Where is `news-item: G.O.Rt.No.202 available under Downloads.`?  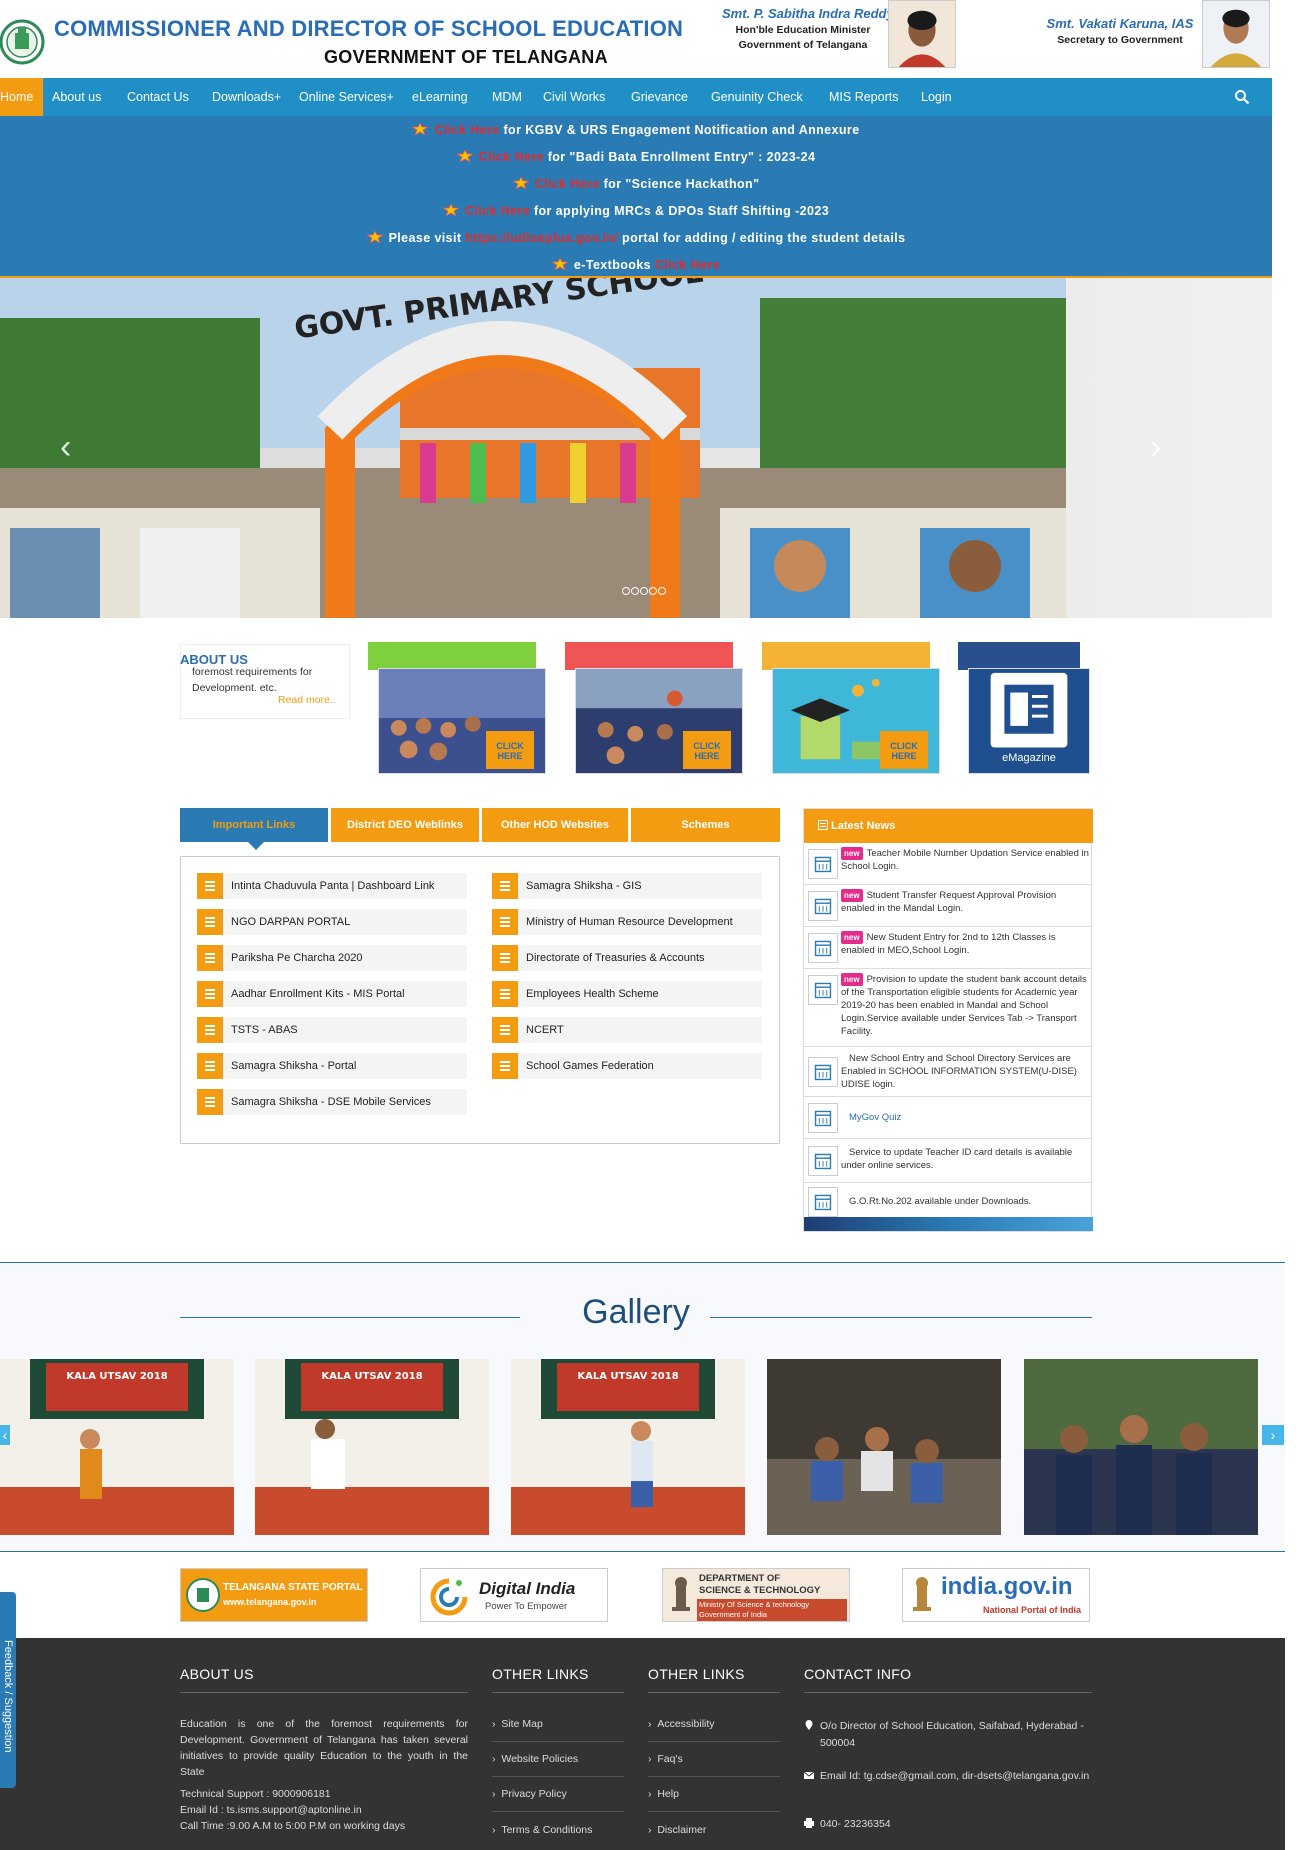 news-item: G.O.Rt.No.202 available under Downloads. is located at coordinates (947, 1201).